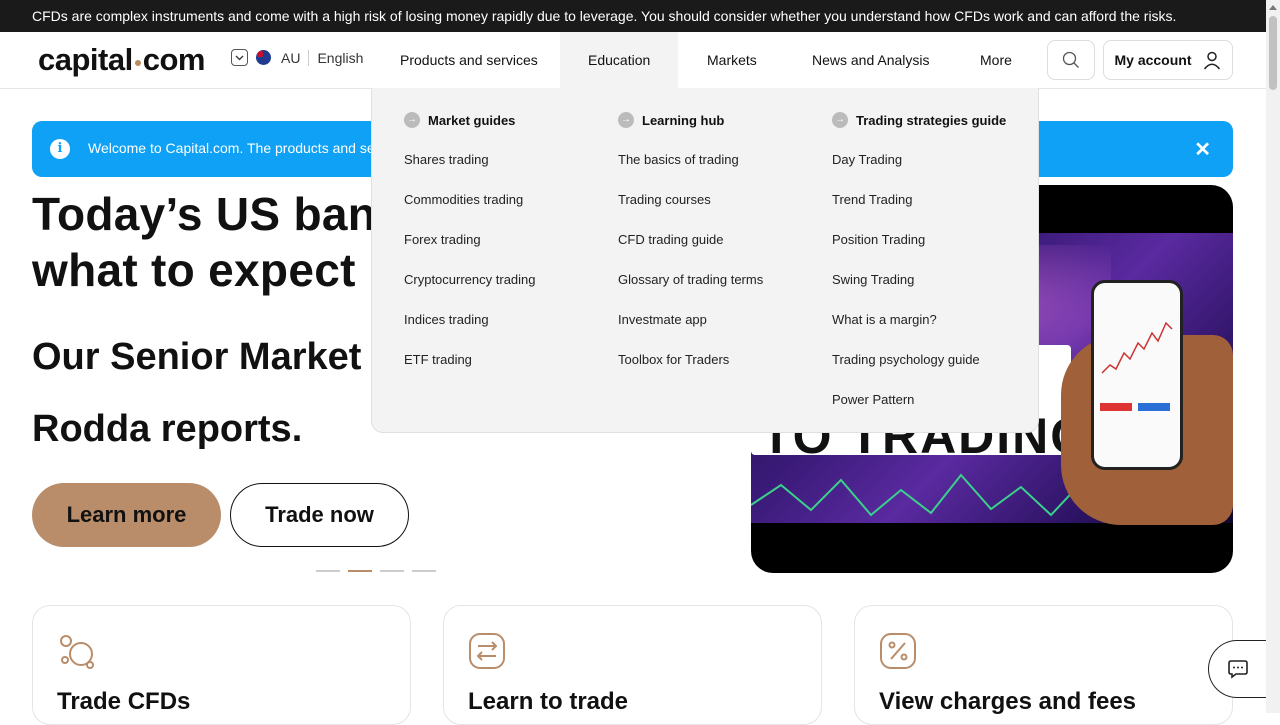 The width and height of the screenshot is (1280, 725). Describe the element at coordinates (996, 60) in the screenshot. I see `nav-more: More` at that location.